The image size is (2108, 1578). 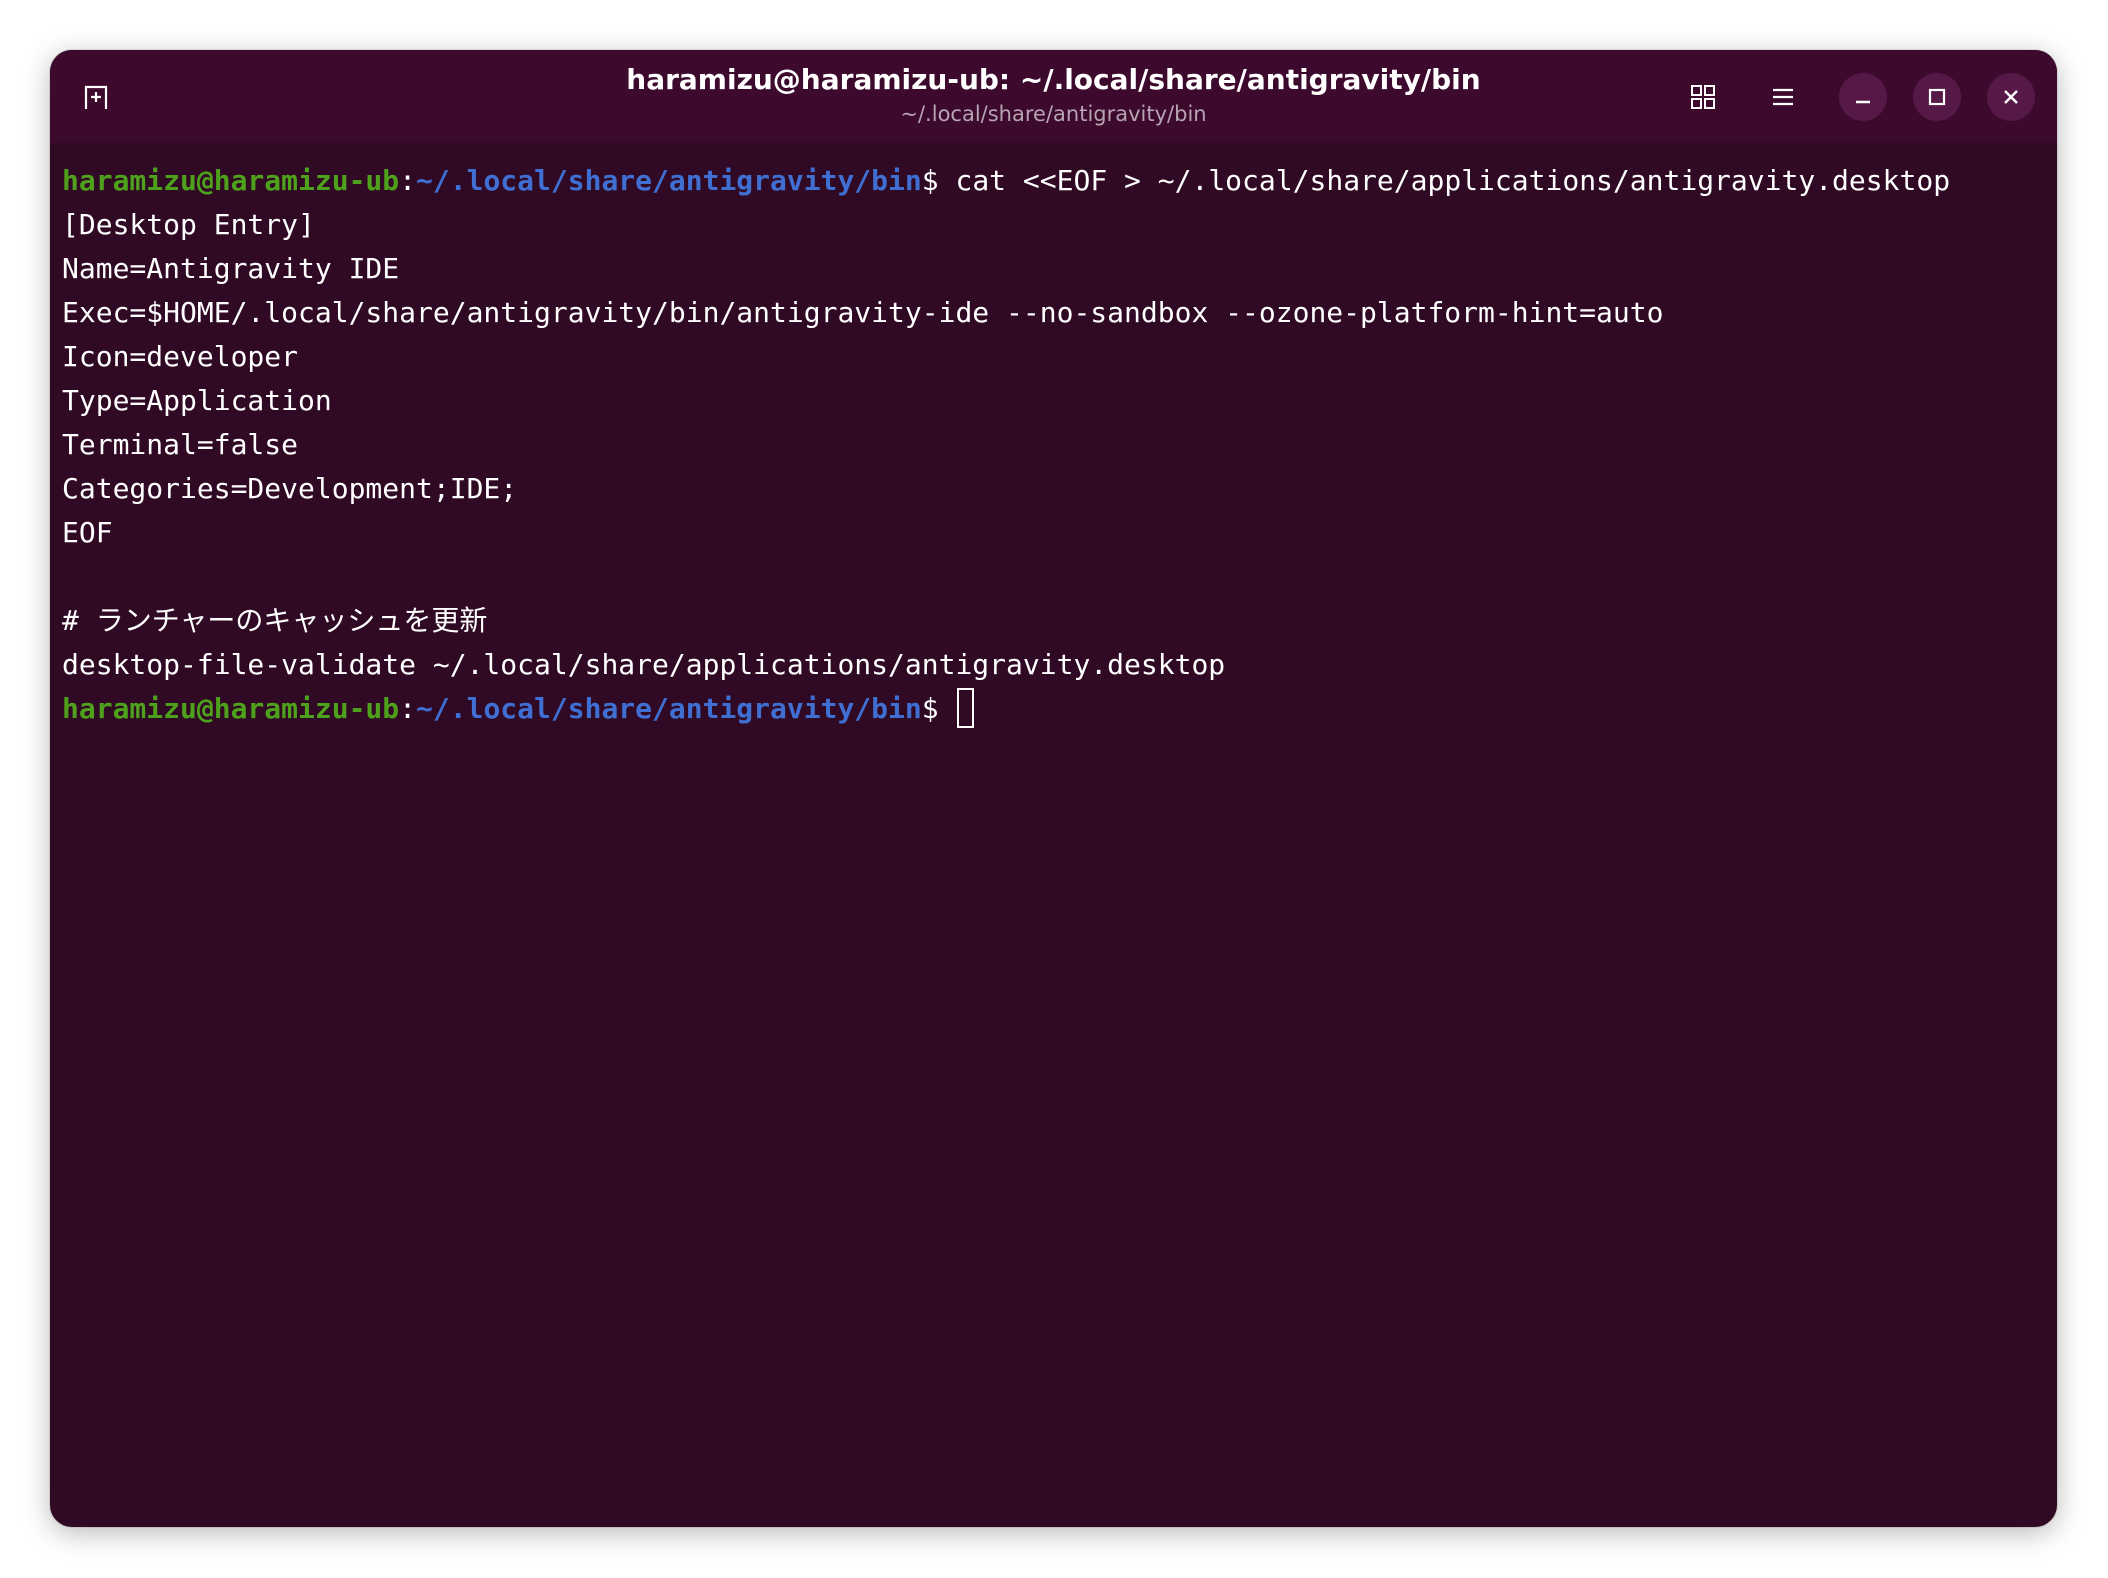 I want to click on hamburger-menu-icon, so click(x=1783, y=97).